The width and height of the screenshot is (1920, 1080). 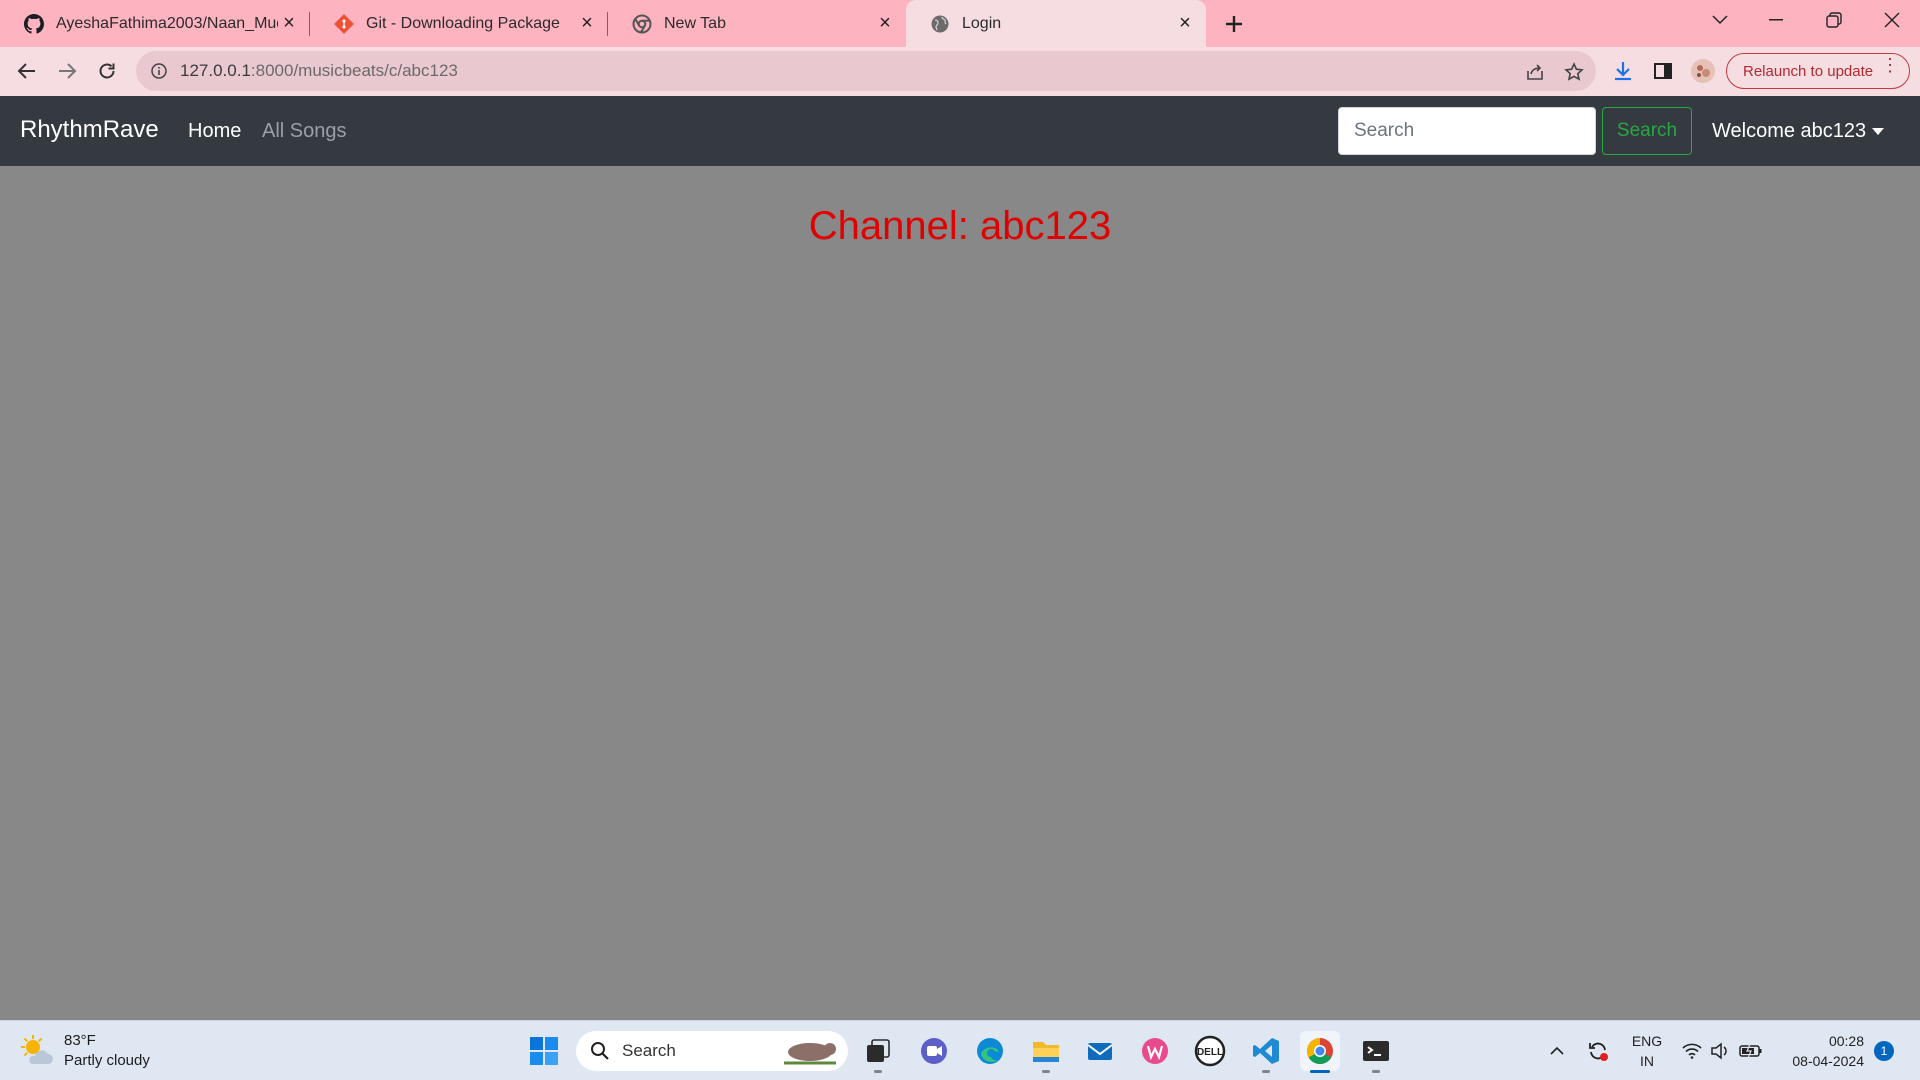 What do you see at coordinates (940, 24) in the screenshot?
I see `globe-icon` at bounding box center [940, 24].